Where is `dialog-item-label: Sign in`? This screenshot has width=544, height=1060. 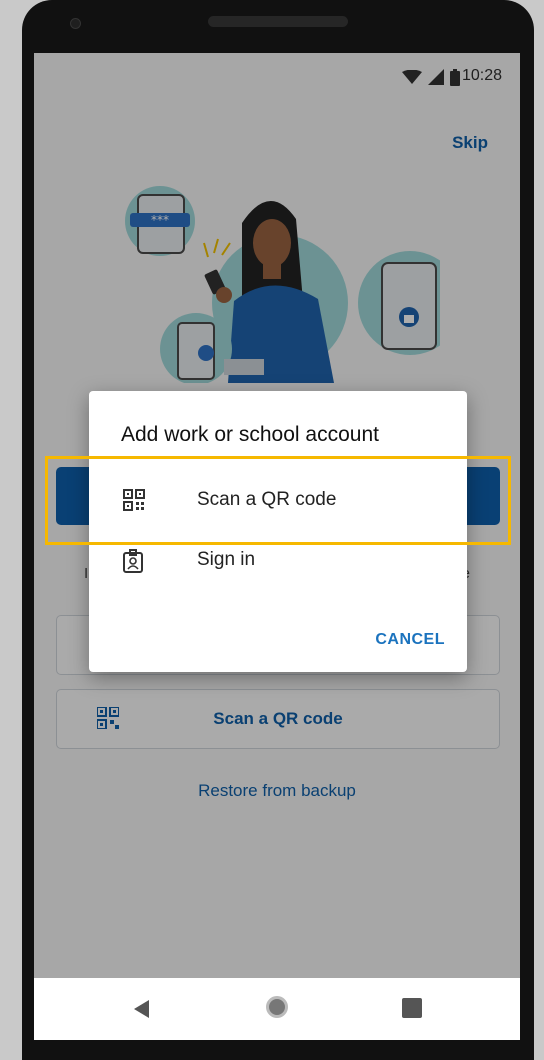
dialog-item-label: Sign in is located at coordinates (226, 559).